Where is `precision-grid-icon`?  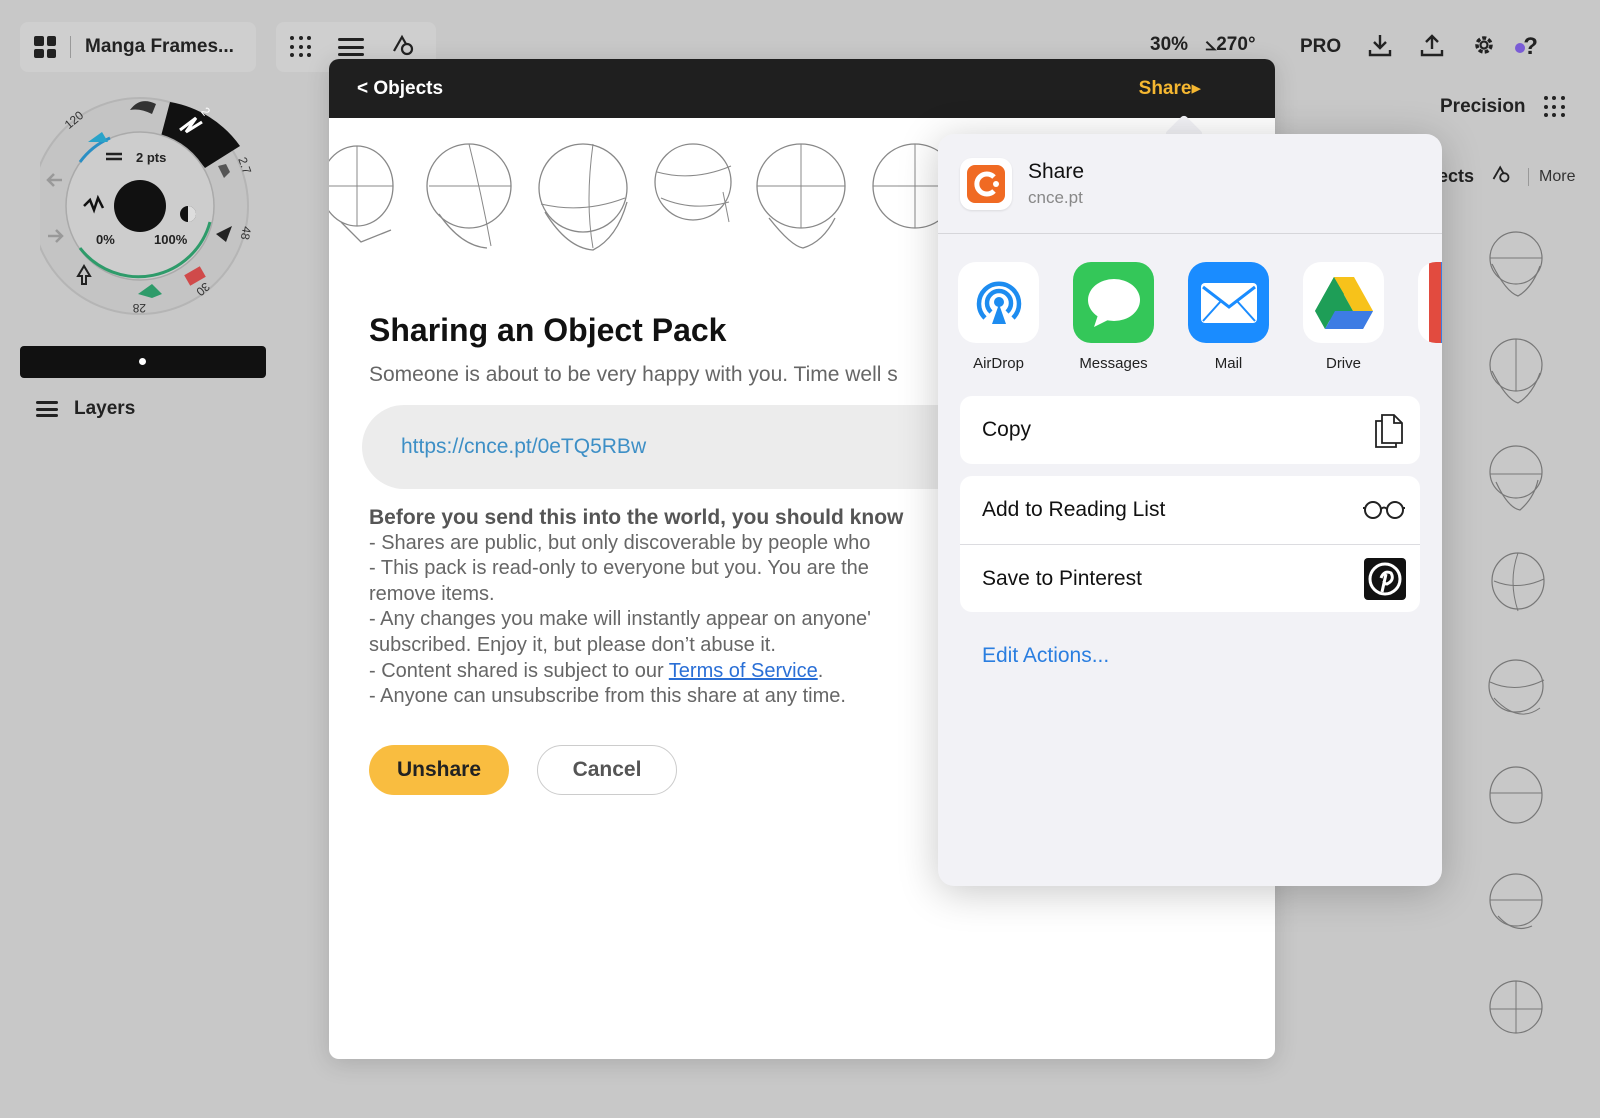
precision-grid-icon is located at coordinates (1554, 107).